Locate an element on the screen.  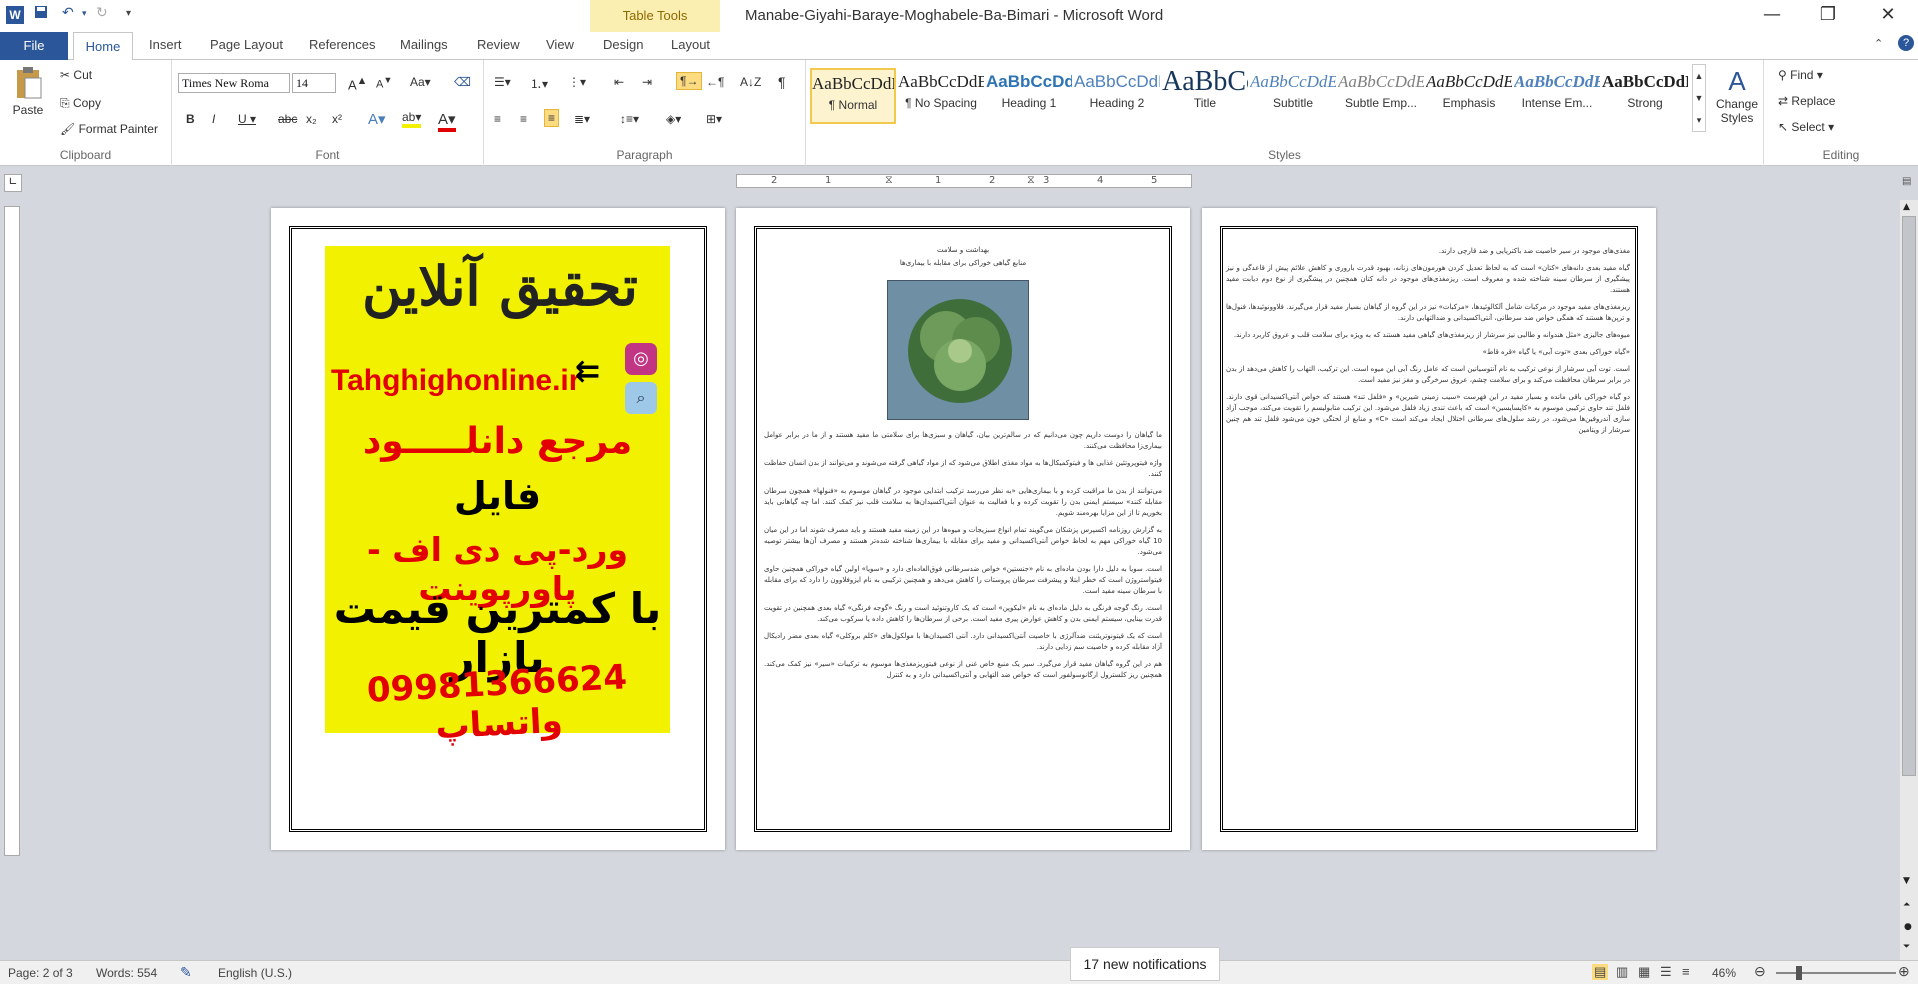
word-app-icon: W is located at coordinates (15, 15).